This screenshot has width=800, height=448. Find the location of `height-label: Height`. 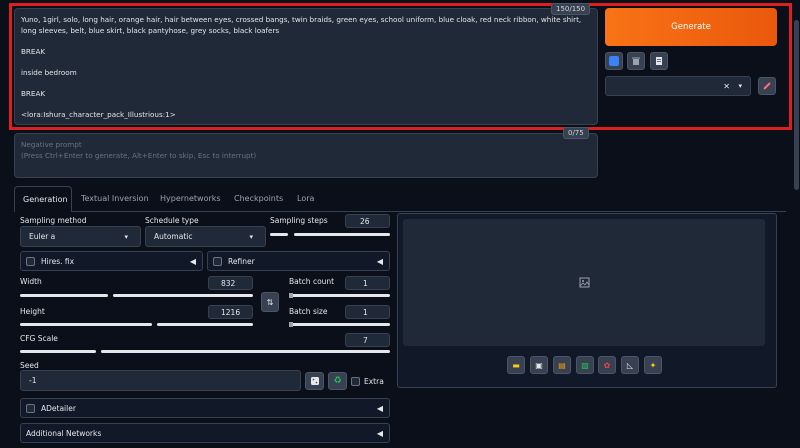

height-label: Height is located at coordinates (32, 311).